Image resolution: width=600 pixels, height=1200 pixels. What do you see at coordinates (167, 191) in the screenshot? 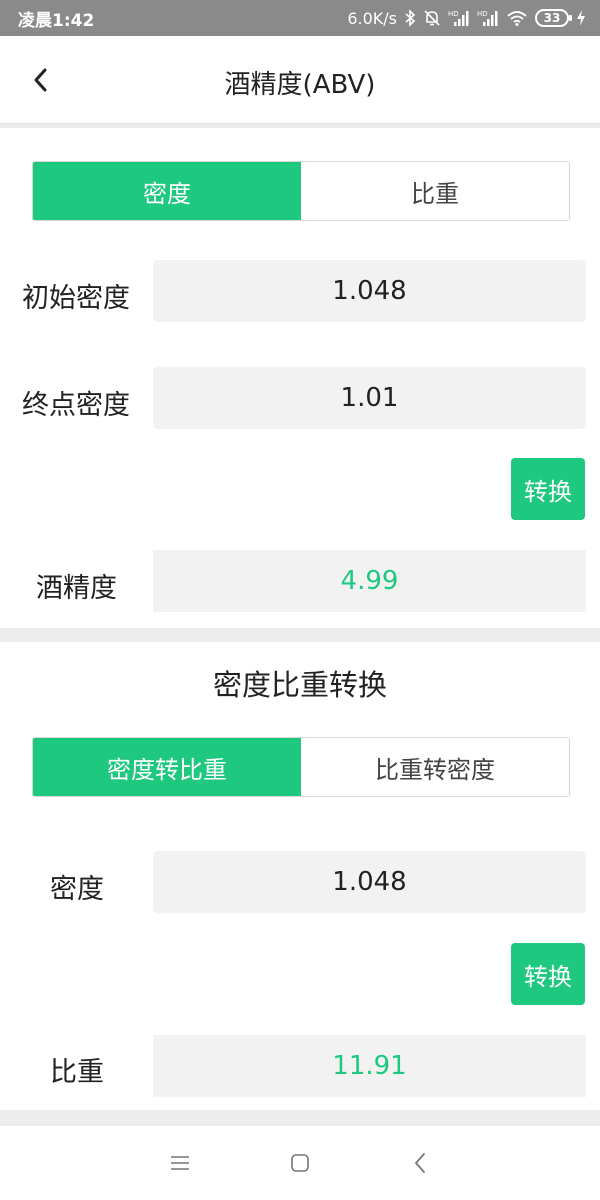
I see `tab-density: 密度` at bounding box center [167, 191].